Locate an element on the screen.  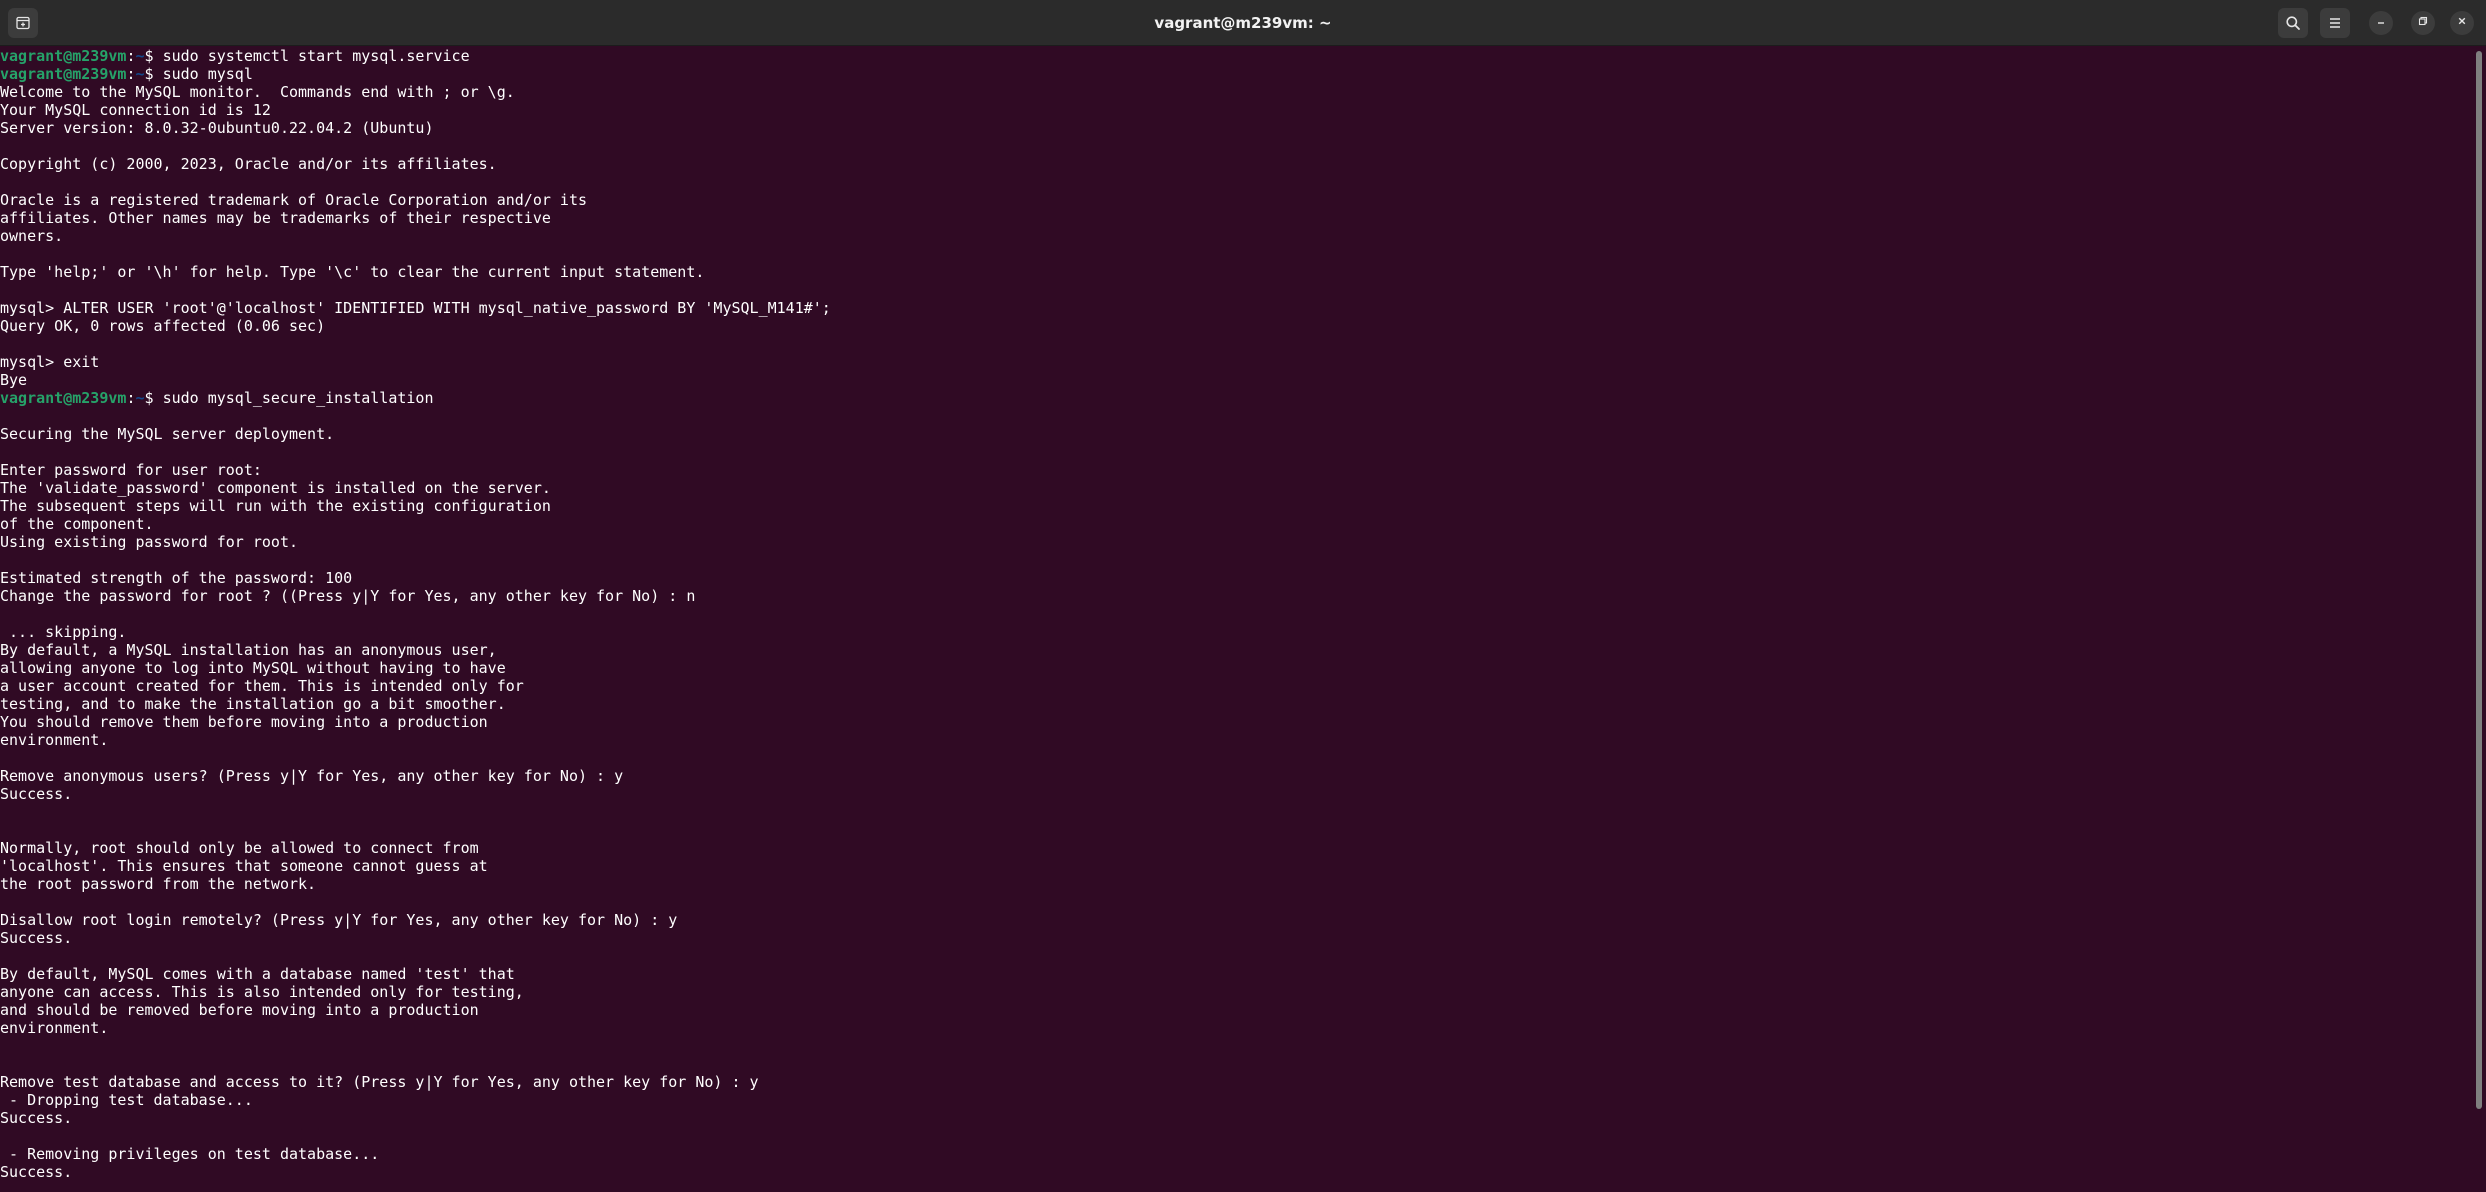
menu-button is located at coordinates (2335, 23).